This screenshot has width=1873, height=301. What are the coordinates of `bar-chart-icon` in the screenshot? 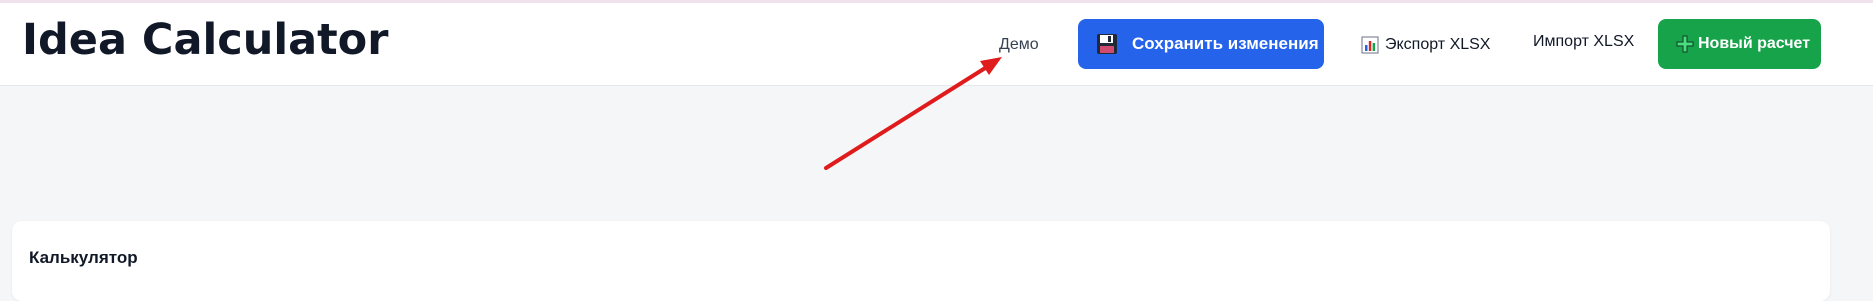 It's located at (1370, 45).